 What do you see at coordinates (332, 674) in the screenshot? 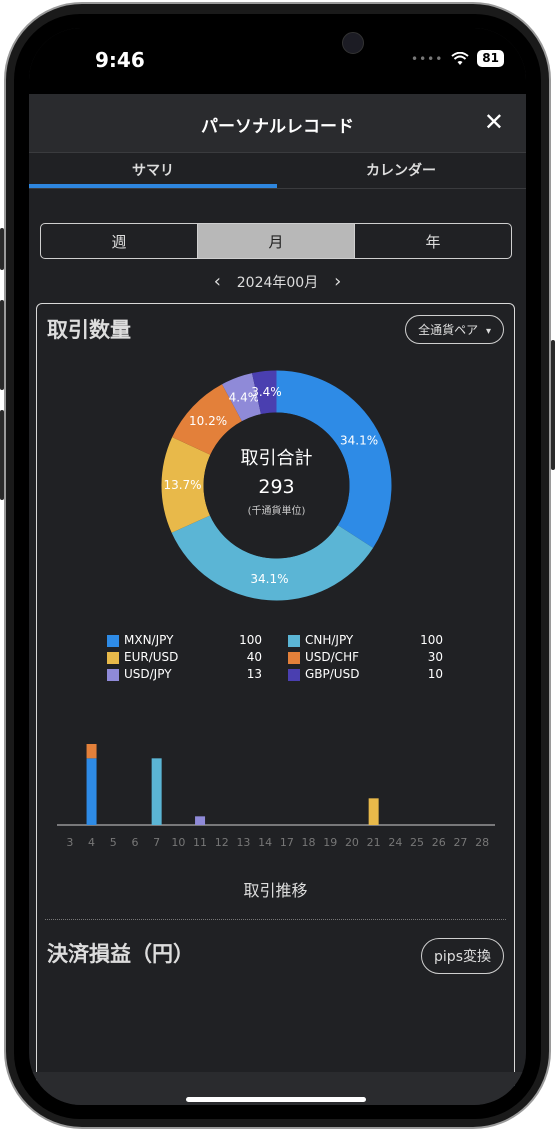
I see `legend-label: GBP/USD` at bounding box center [332, 674].